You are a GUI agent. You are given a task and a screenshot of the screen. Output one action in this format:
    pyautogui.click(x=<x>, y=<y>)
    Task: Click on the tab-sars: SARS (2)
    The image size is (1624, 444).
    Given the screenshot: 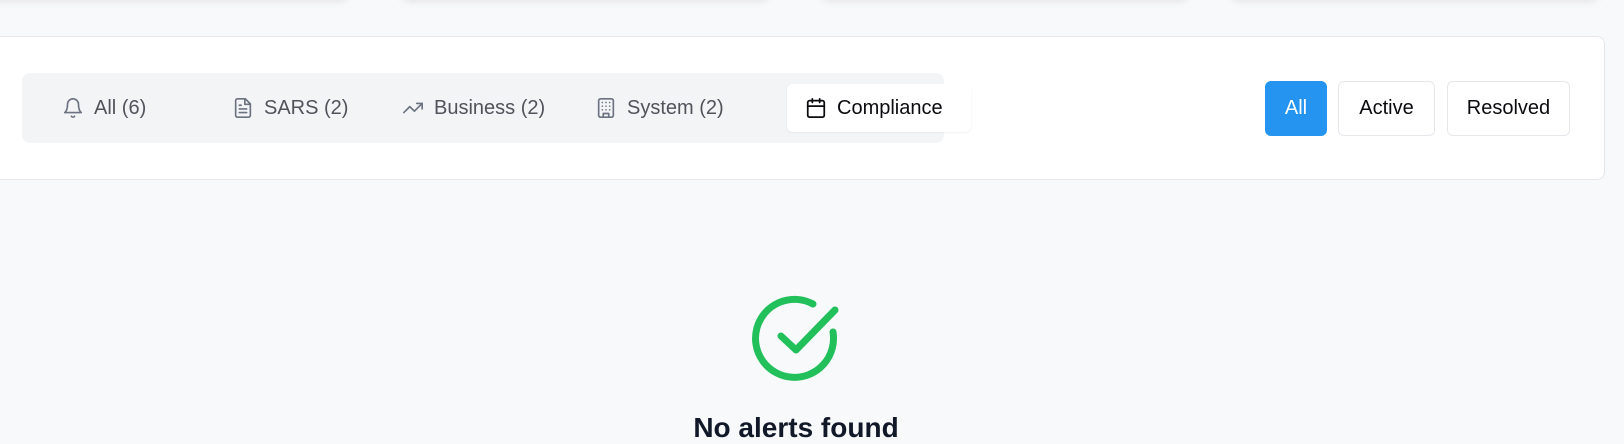 What is the action you would take?
    pyautogui.click(x=302, y=108)
    